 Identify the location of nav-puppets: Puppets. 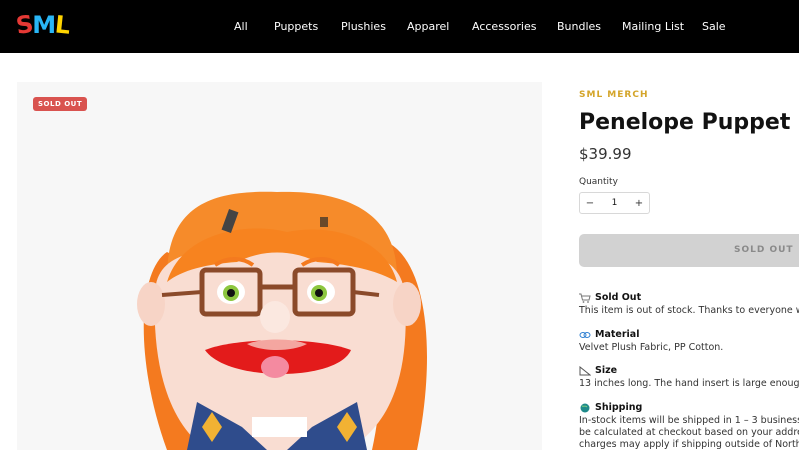
(296, 26).